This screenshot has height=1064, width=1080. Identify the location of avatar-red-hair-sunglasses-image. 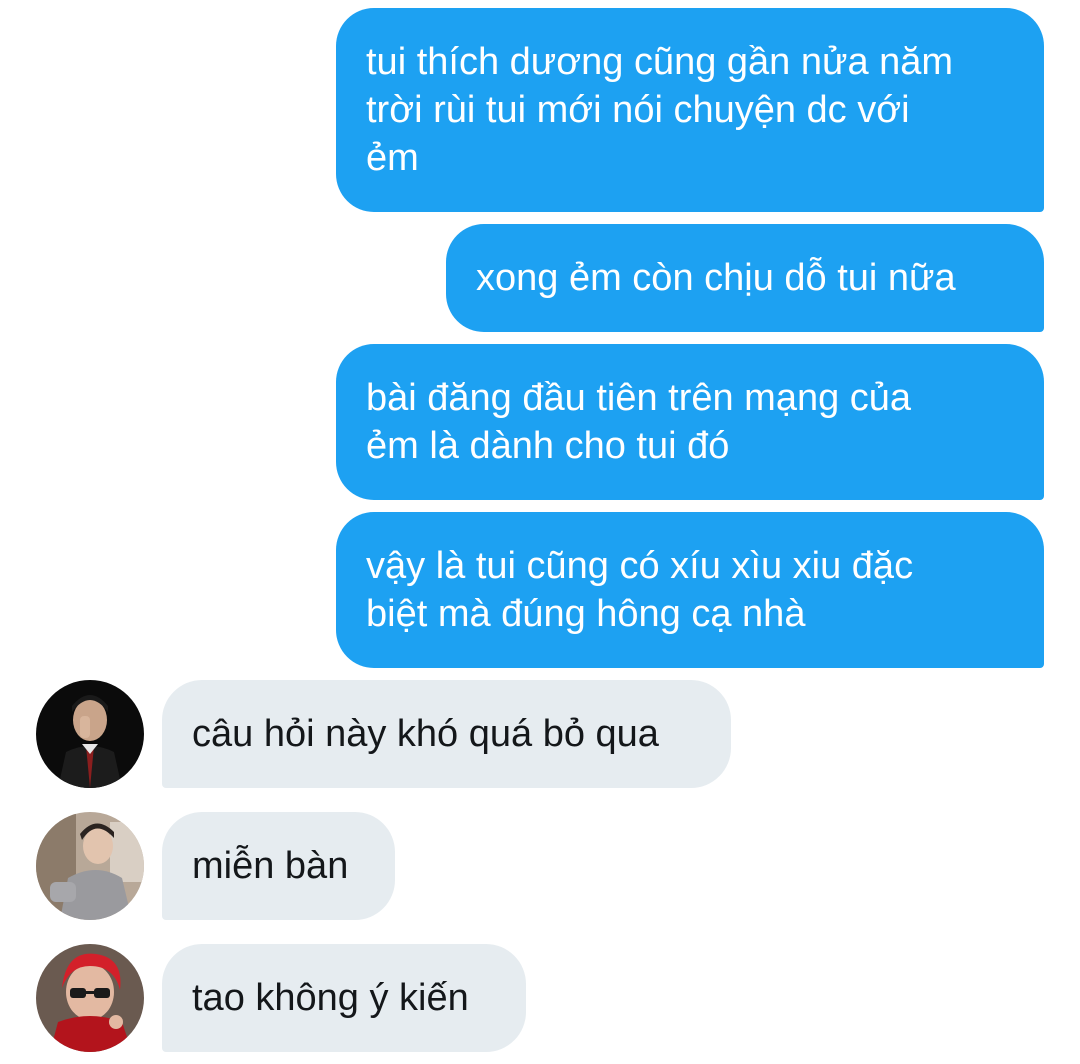
(90, 998).